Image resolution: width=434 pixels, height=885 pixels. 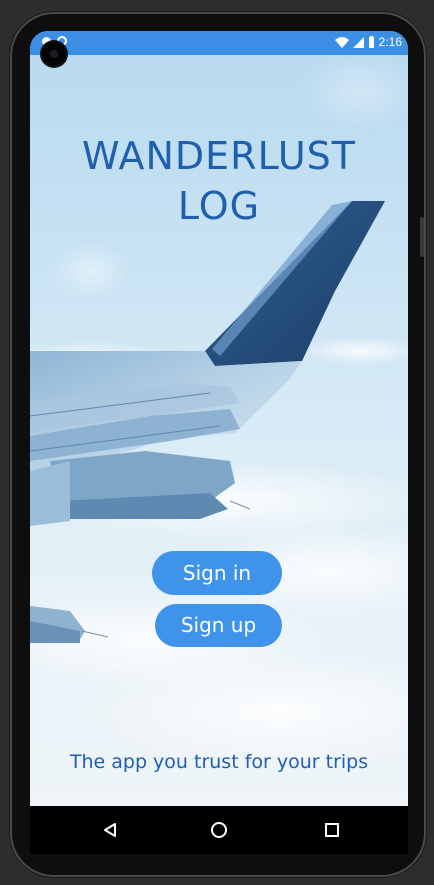 I want to click on front-camera, so click(x=54, y=54).